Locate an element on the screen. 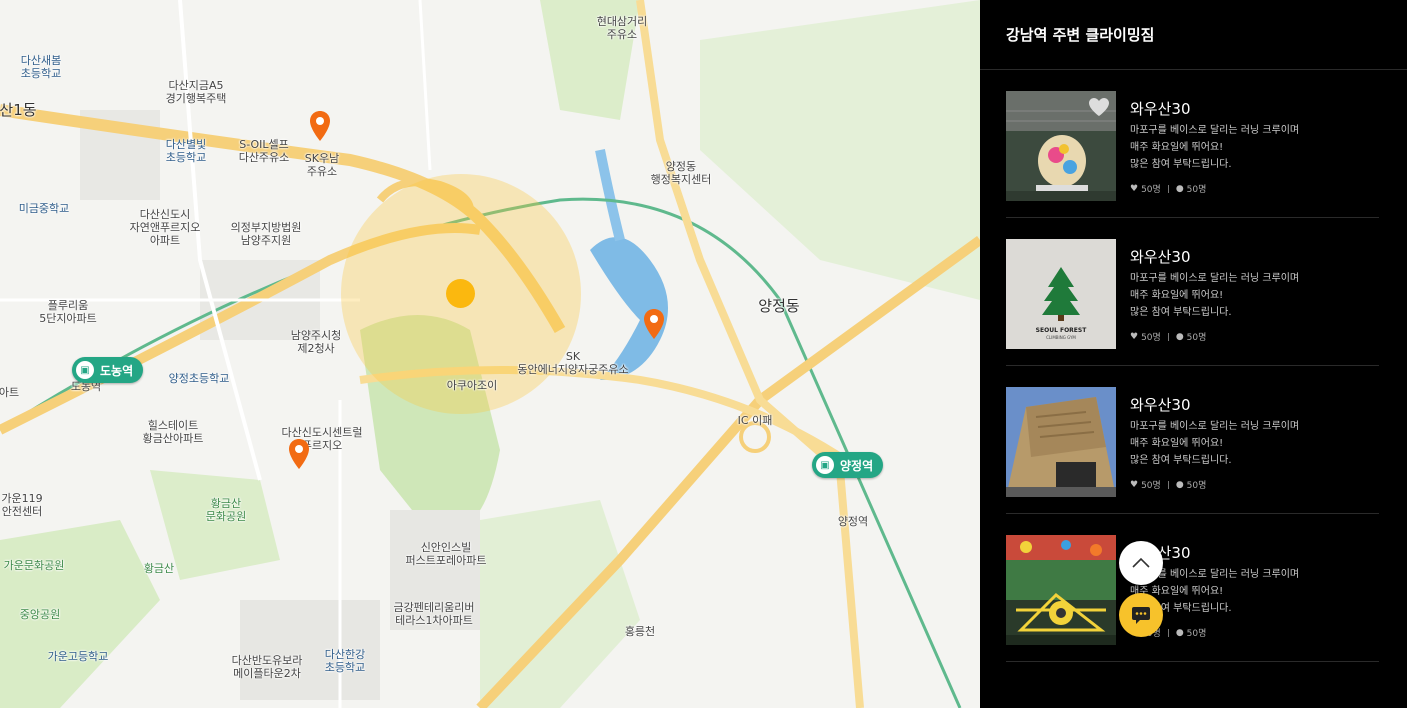  map-label: SK우남 주유소 is located at coordinates (322, 165).